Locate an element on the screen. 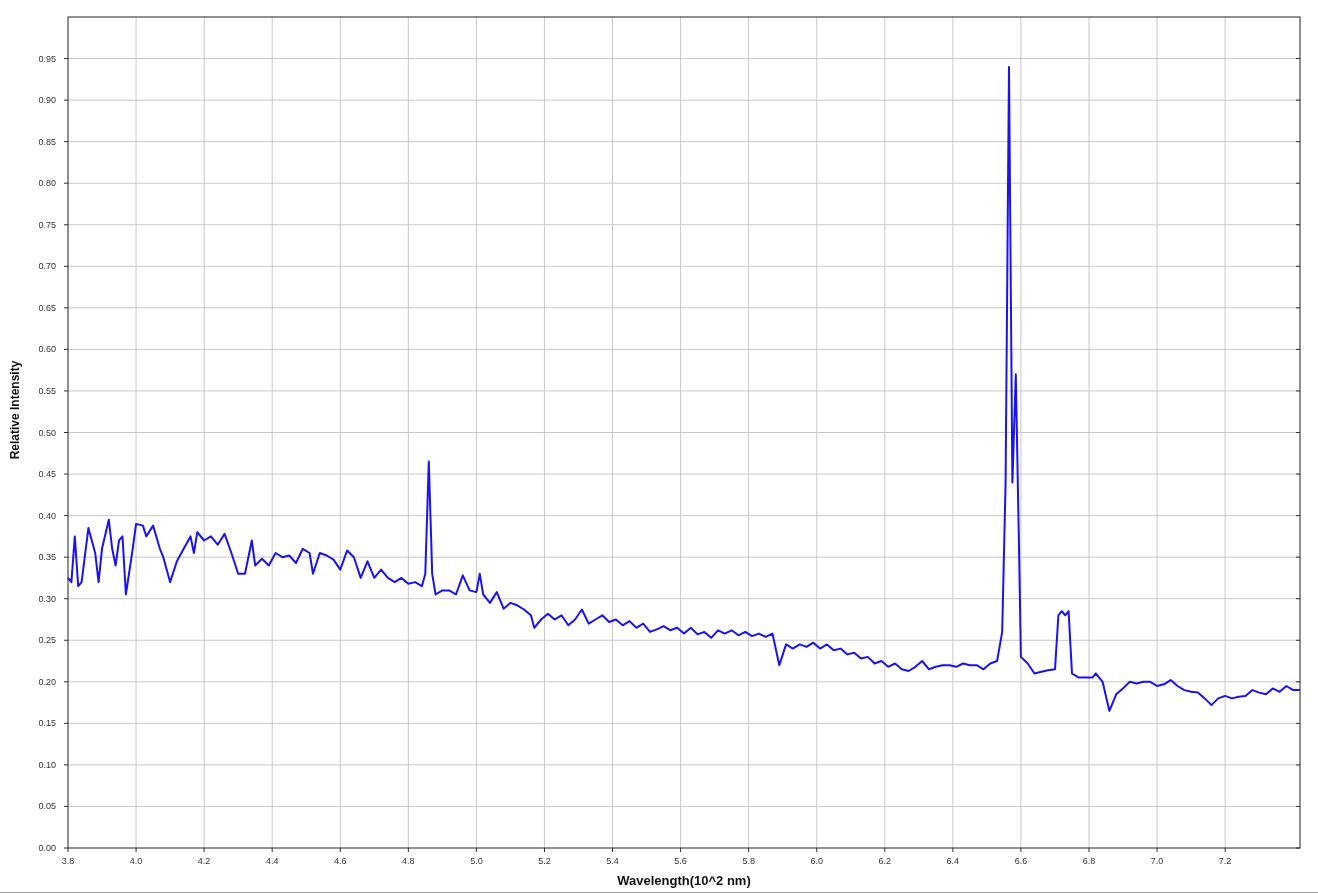 The width and height of the screenshot is (1318, 893). tick-label: 6.8 is located at coordinates (1089, 861).